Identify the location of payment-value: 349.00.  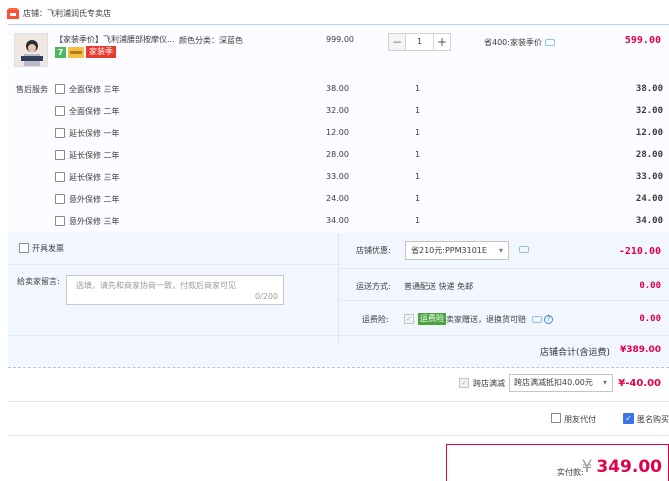
(629, 467).